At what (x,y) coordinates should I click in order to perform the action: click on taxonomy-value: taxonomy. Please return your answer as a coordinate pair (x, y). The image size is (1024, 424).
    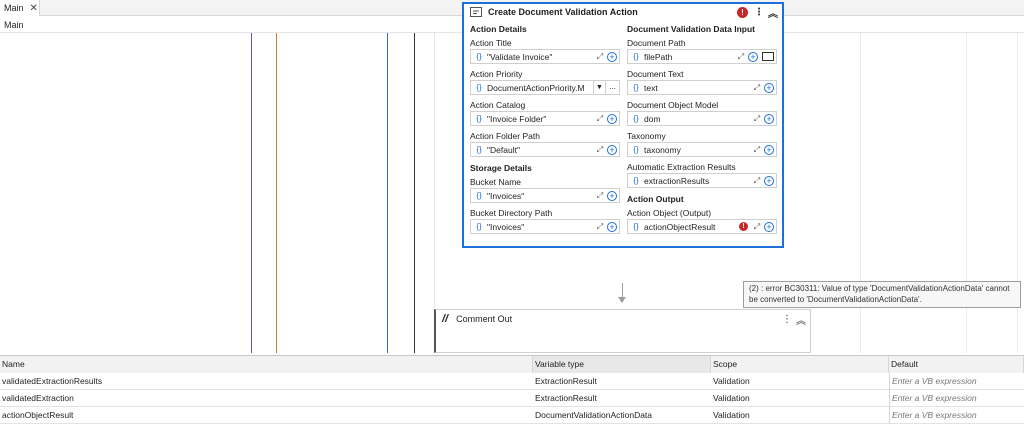
    Looking at the image, I should click on (698, 150).